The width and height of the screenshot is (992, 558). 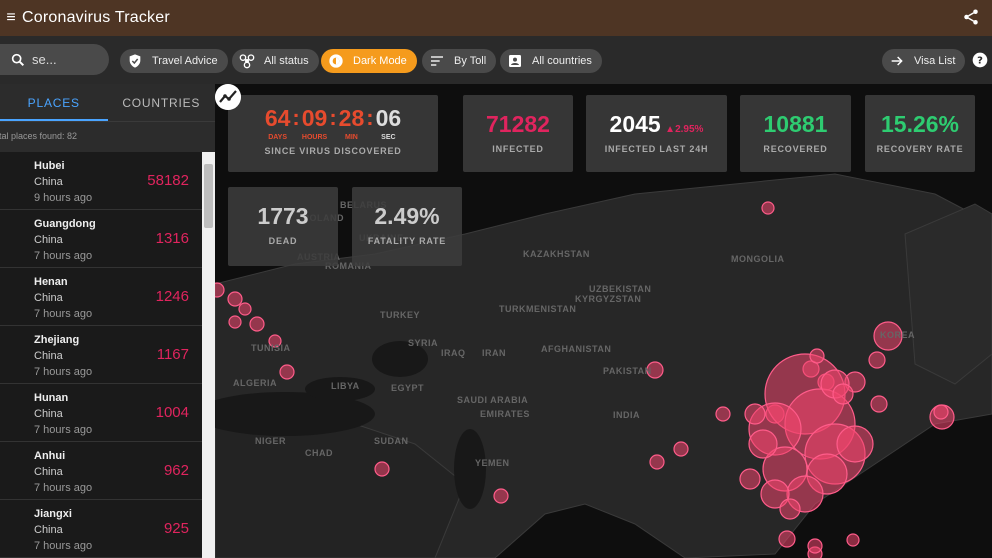 I want to click on map-label: IRAN, so click(x=494, y=353).